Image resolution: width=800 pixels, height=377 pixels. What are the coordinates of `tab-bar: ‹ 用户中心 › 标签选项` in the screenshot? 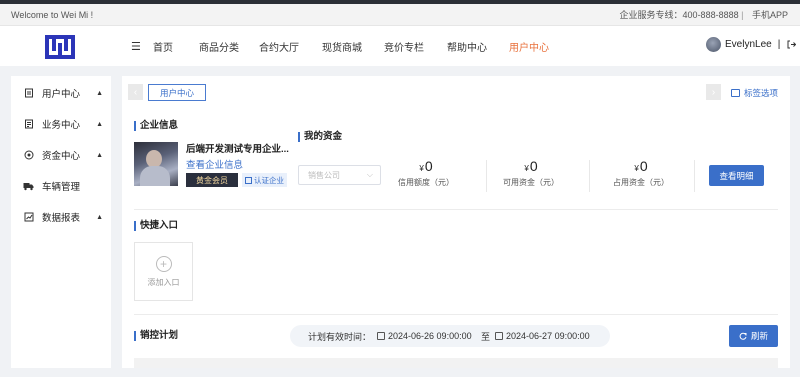 It's located at (453, 93).